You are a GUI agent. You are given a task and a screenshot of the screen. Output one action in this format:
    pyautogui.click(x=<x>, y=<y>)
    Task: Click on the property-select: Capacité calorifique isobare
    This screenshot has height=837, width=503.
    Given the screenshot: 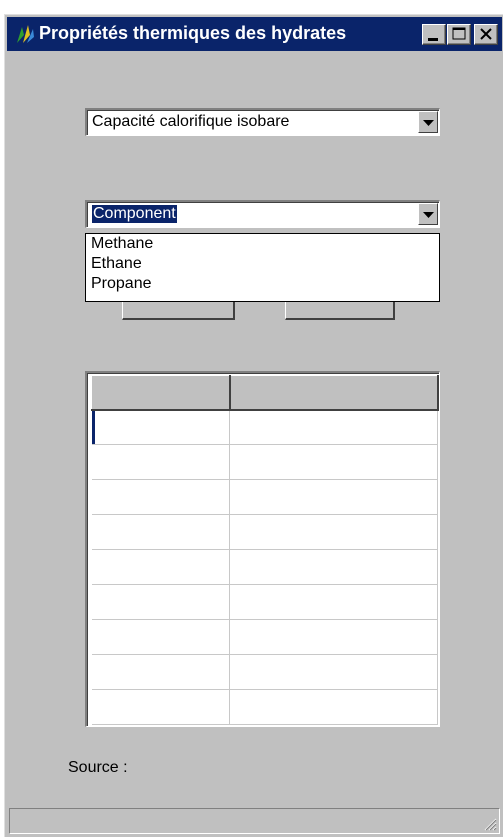 What is the action you would take?
    pyautogui.click(x=262, y=122)
    